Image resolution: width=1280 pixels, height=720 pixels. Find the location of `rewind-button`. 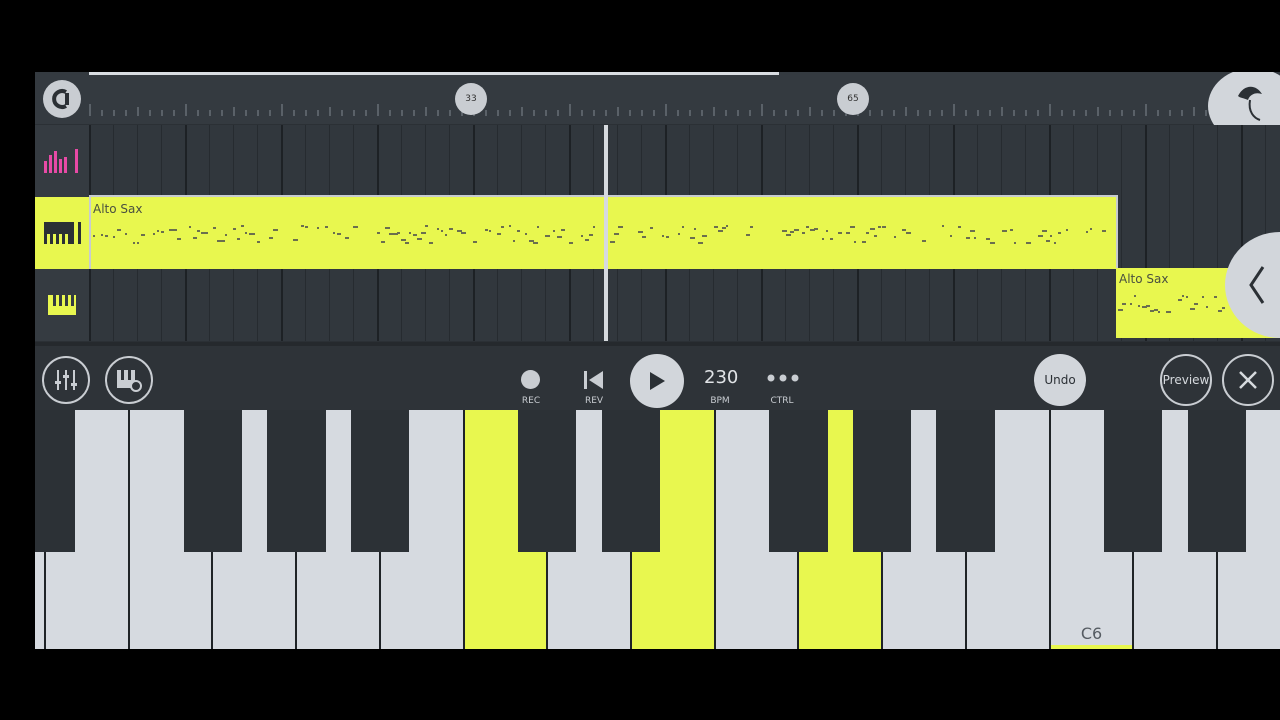

rewind-button is located at coordinates (594, 380).